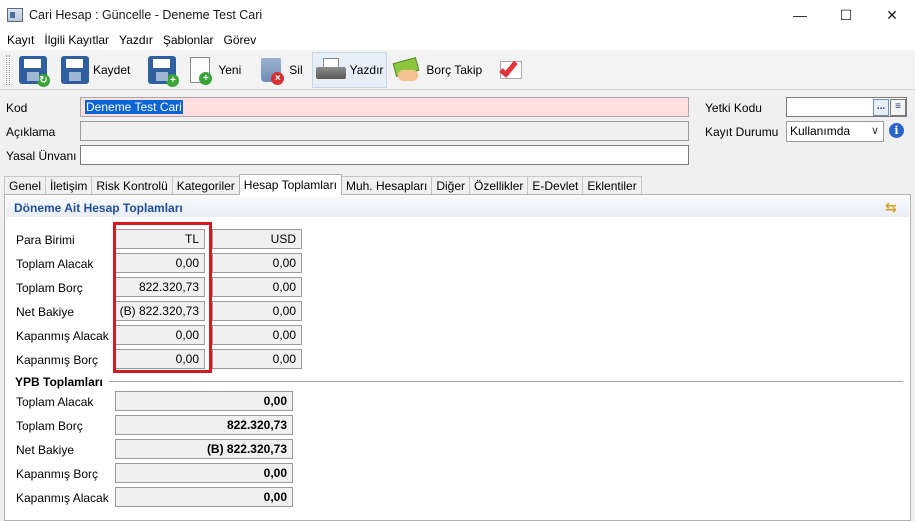  I want to click on refresh-icon: ⇆, so click(892, 207).